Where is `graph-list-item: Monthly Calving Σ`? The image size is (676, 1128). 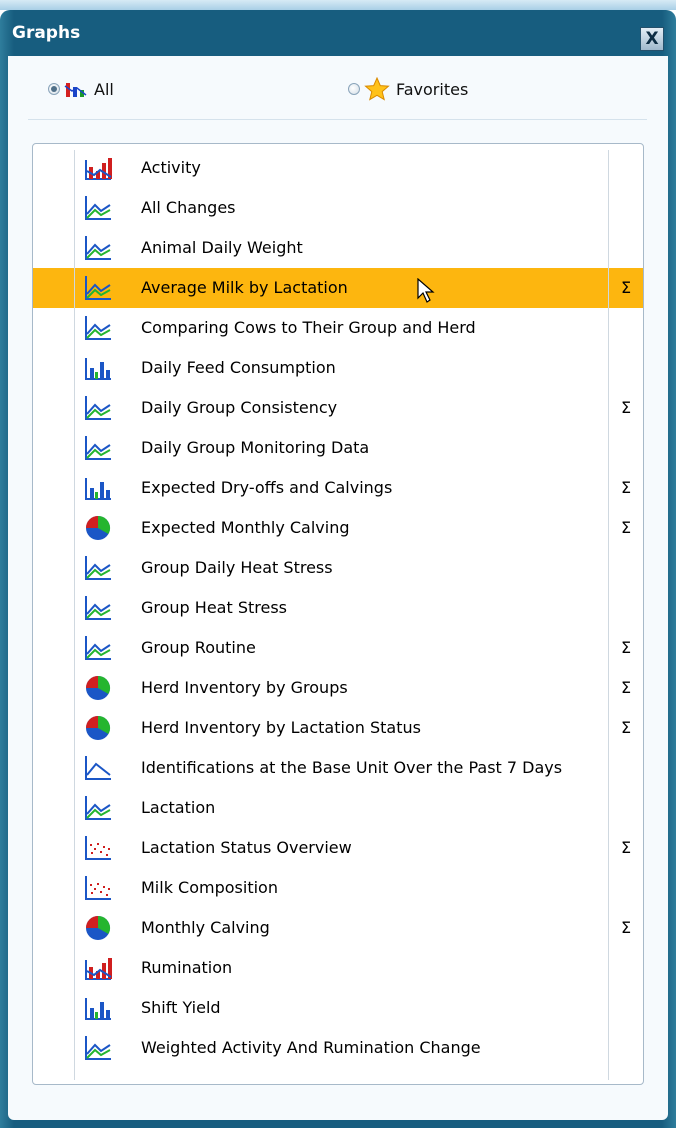
graph-list-item: Monthly Calving Σ is located at coordinates (338, 928).